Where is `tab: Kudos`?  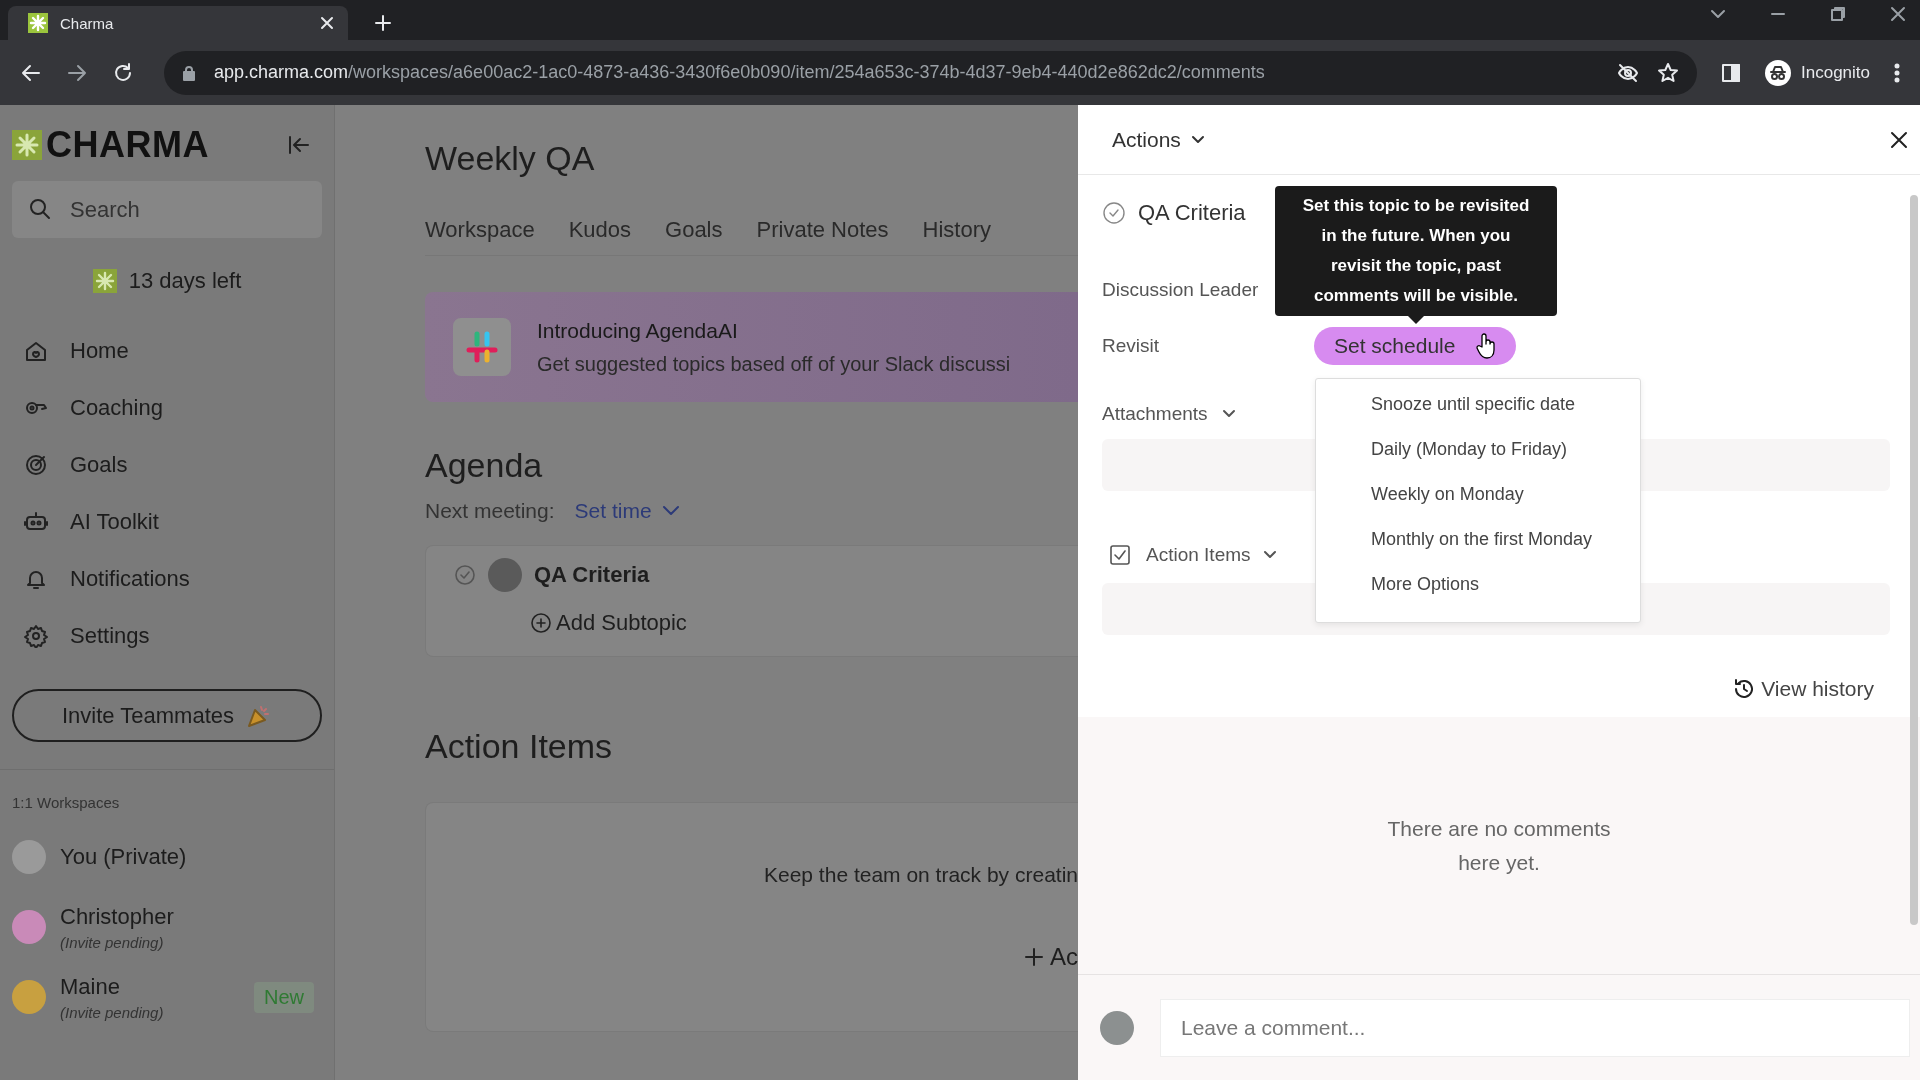 tab: Kudos is located at coordinates (600, 230).